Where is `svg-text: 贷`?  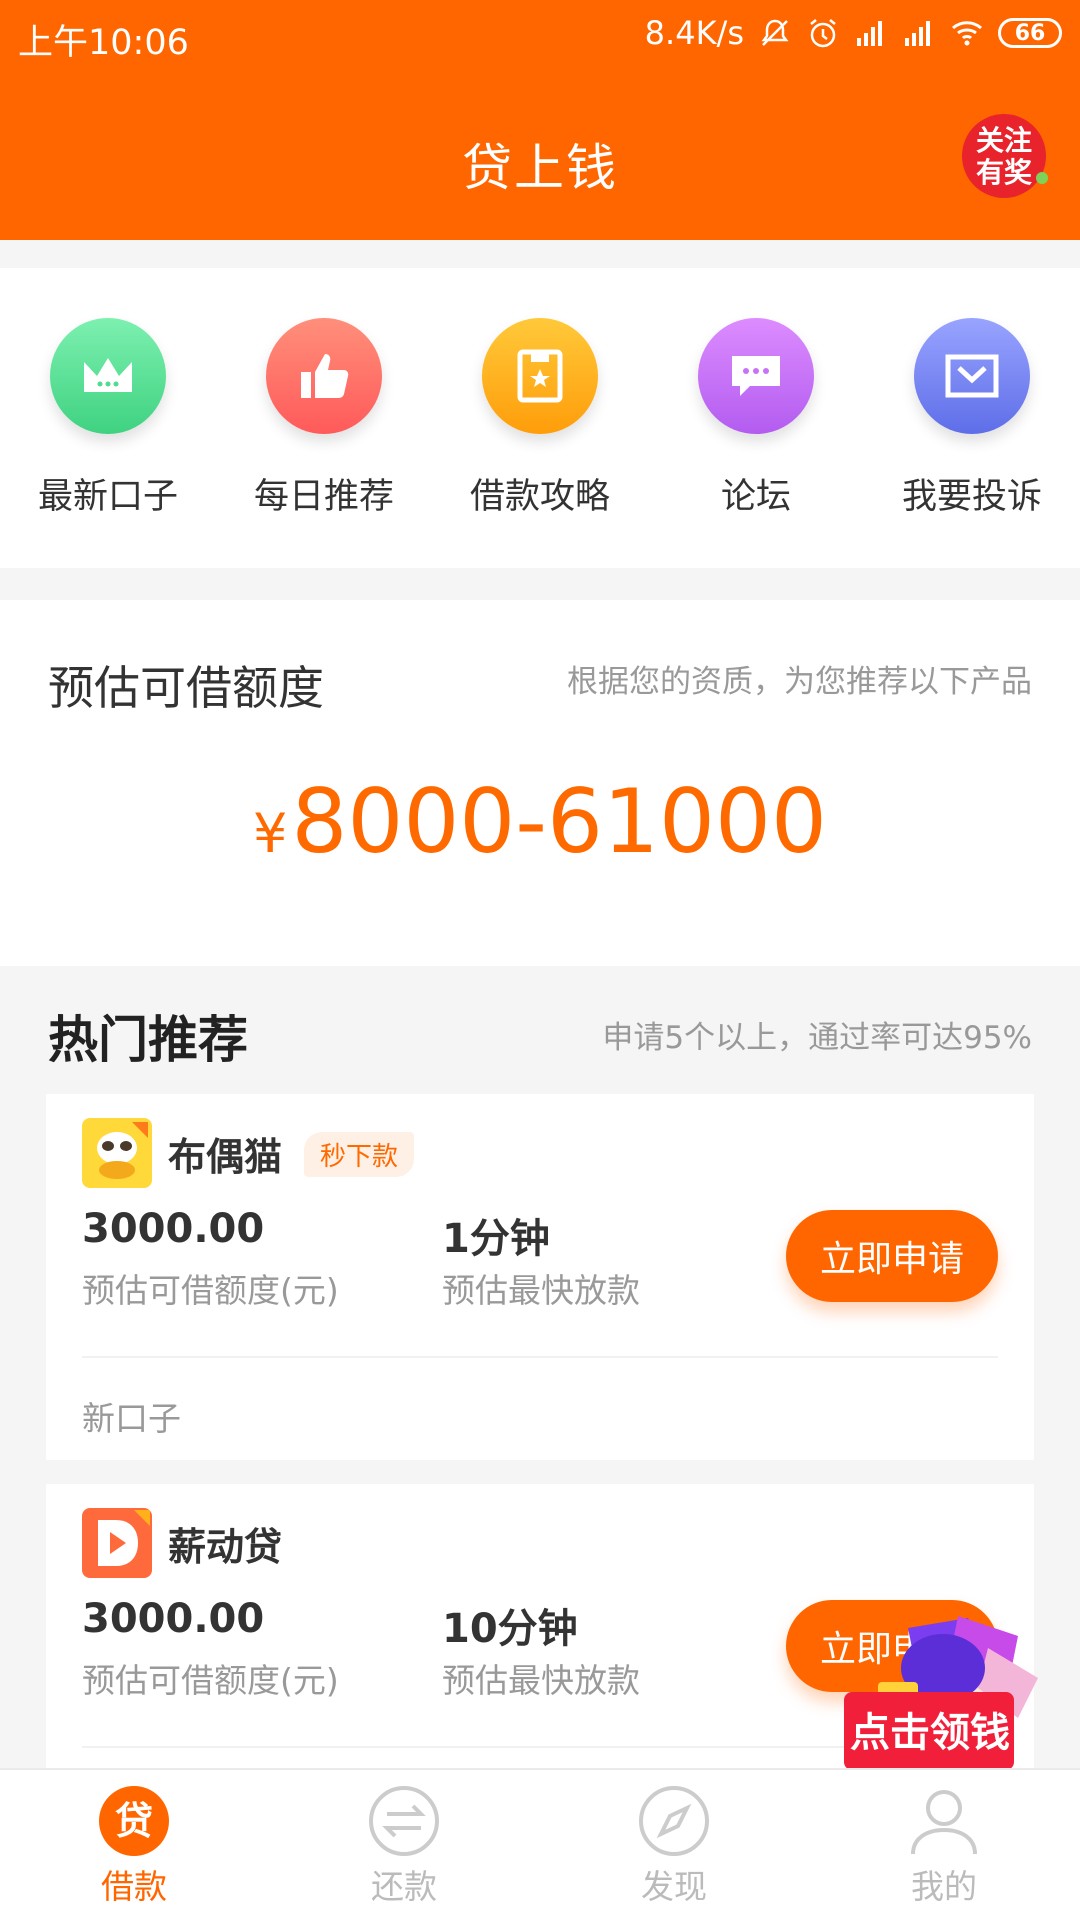 svg-text: 贷 is located at coordinates (134, 1821).